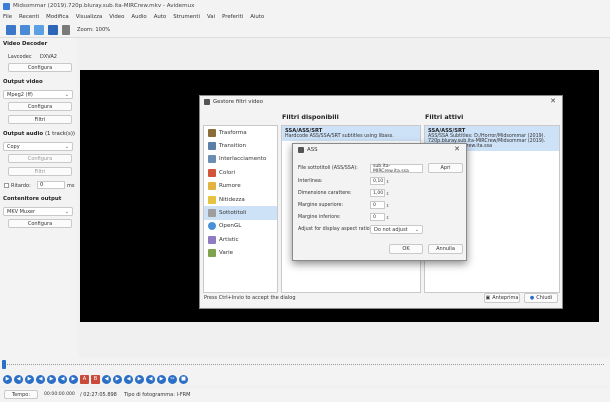  What do you see at coordinates (98, 395) in the screenshot?
I see `total-time: / 02:27:05.898` at bounding box center [98, 395].